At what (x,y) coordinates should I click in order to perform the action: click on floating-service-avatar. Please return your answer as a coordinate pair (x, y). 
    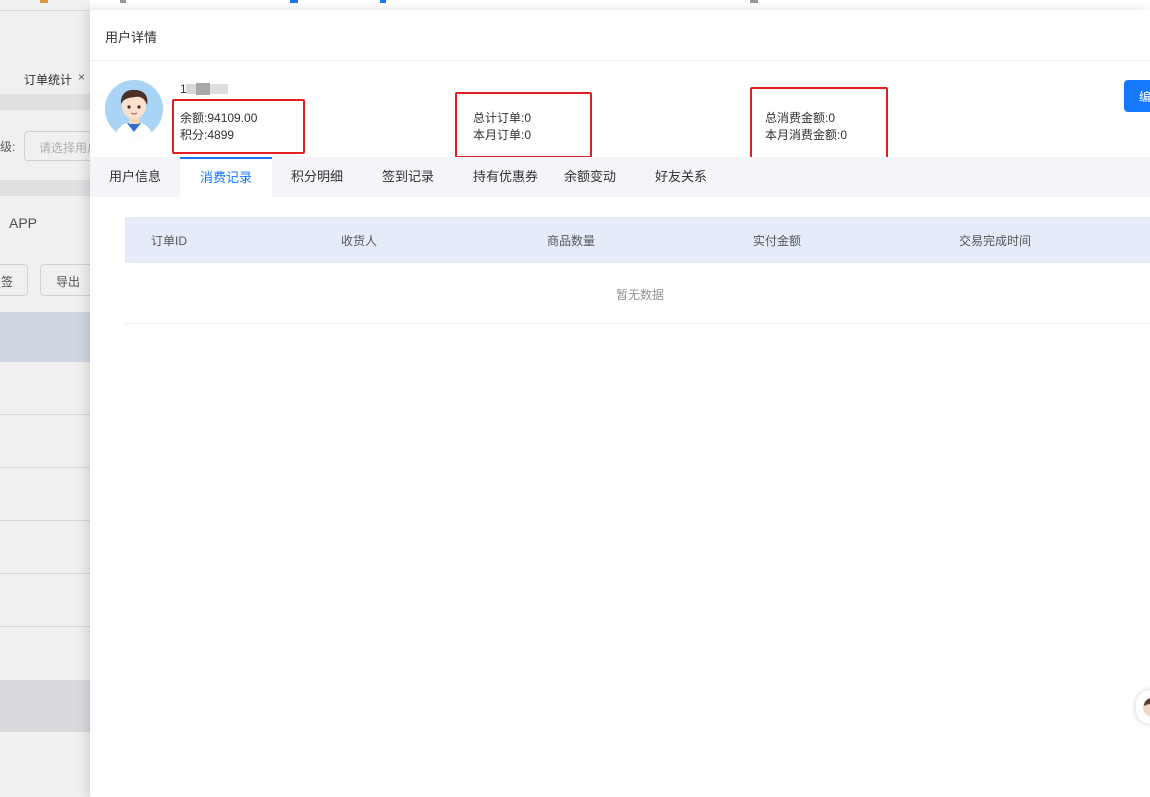
    Looking at the image, I should click on (1143, 707).